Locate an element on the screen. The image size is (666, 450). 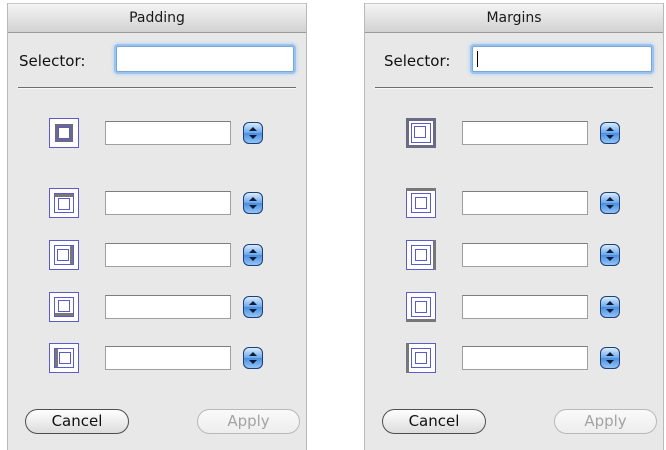
margins-bottom-row is located at coordinates (514, 308).